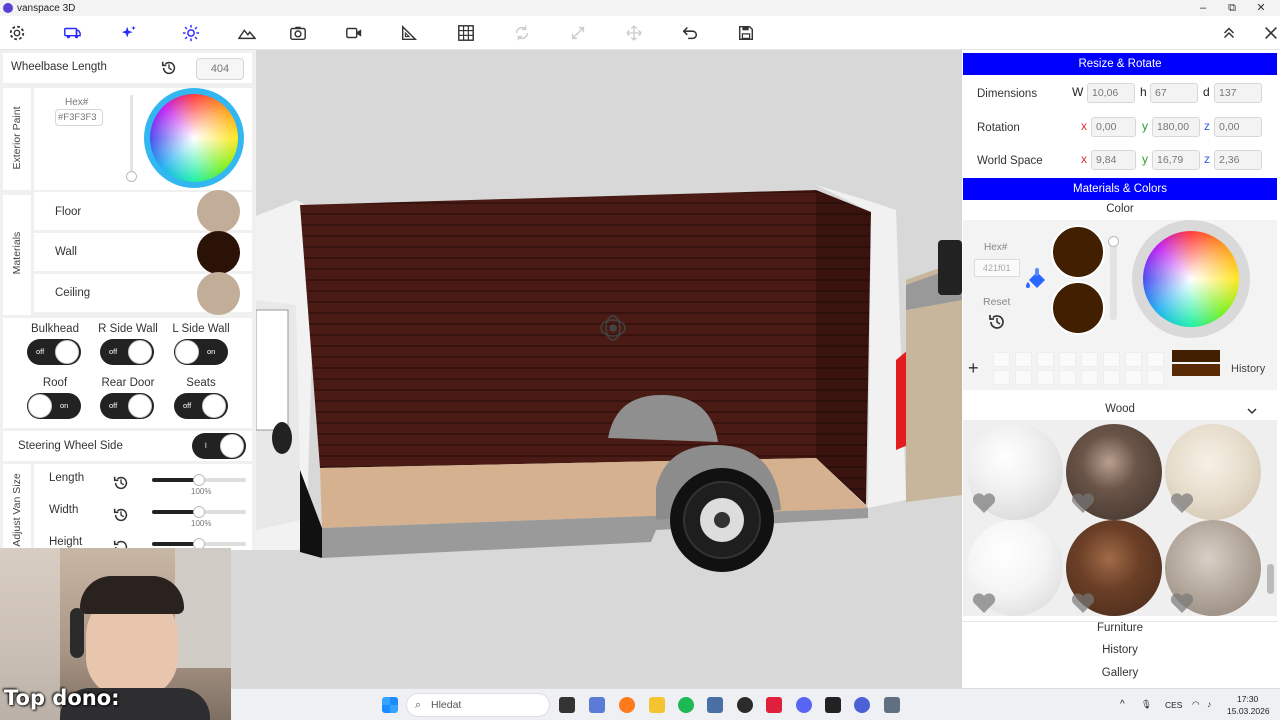  What do you see at coordinates (1113, 127) in the screenshot?
I see `rotation-x-field: 0,00` at bounding box center [1113, 127].